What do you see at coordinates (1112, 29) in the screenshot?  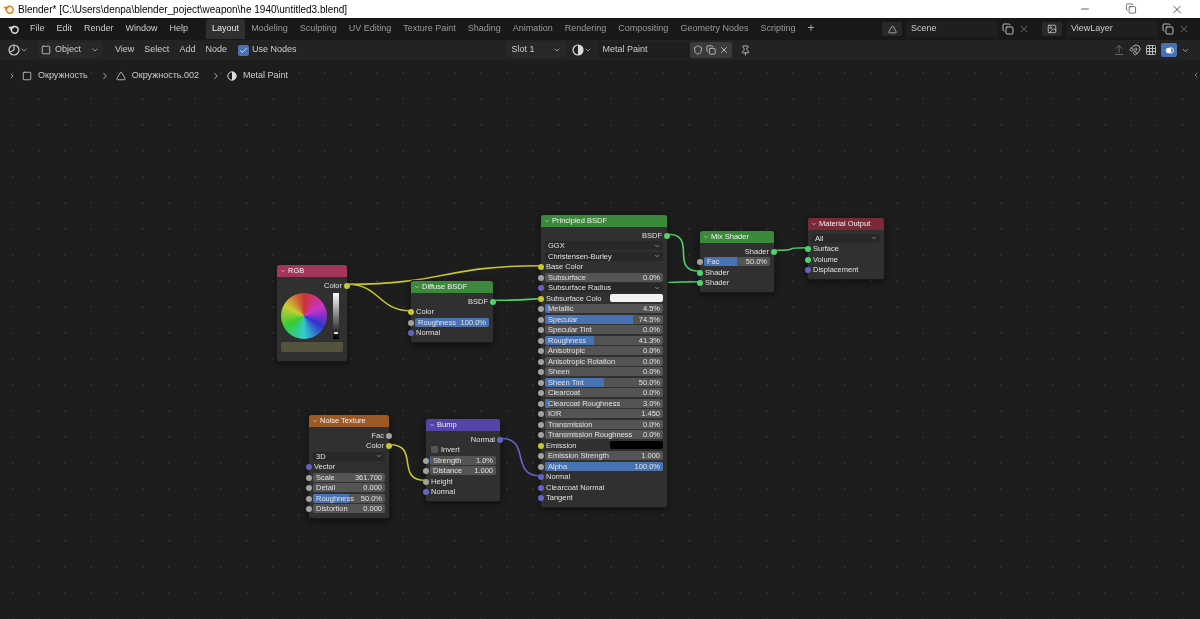 I see `view-layer-field: ViewLayer` at bounding box center [1112, 29].